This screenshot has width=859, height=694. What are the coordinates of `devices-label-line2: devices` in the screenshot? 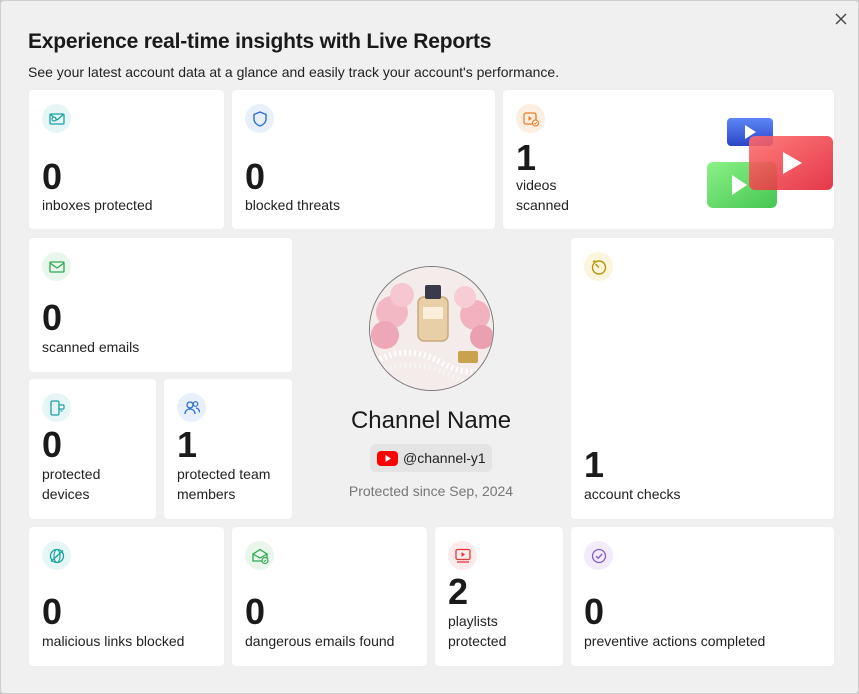 It's located at (66, 494).